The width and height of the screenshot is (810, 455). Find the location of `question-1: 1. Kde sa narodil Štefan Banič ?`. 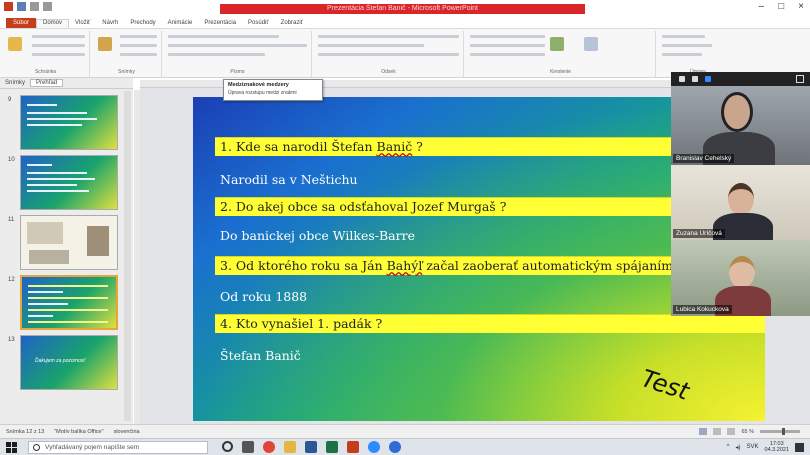

question-1: 1. Kde sa narodil Štefan Banič ? is located at coordinates (321, 146).